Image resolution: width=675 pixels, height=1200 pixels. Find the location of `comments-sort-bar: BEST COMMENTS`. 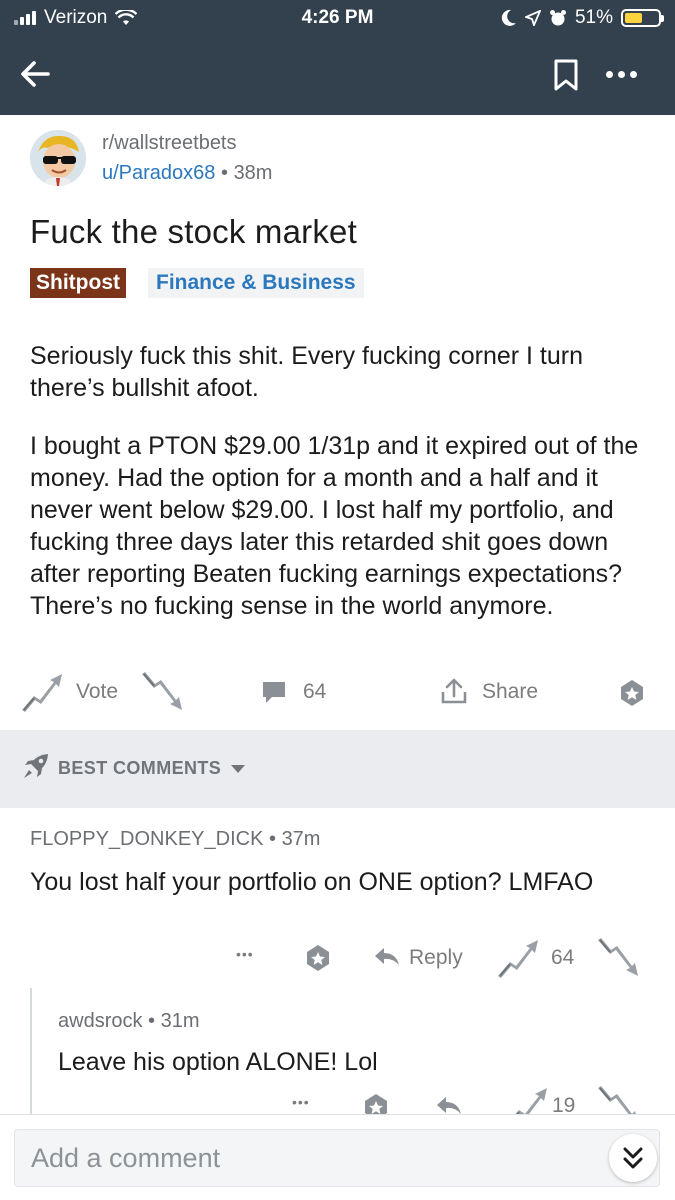

comments-sort-bar: BEST COMMENTS is located at coordinates (337, 769).